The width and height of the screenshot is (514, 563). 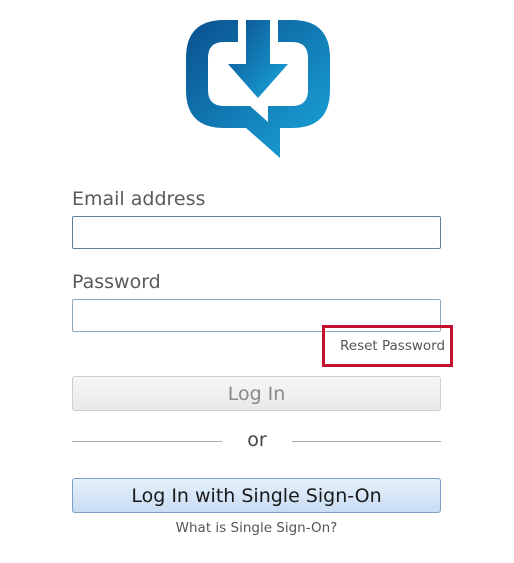 I want to click on divider-or-text: or, so click(x=257, y=440).